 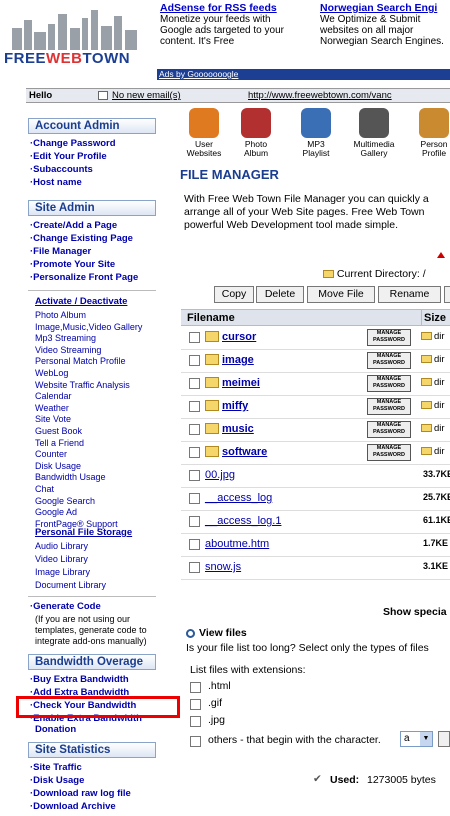 I want to click on activate-item-link: Chat, so click(x=44, y=489).